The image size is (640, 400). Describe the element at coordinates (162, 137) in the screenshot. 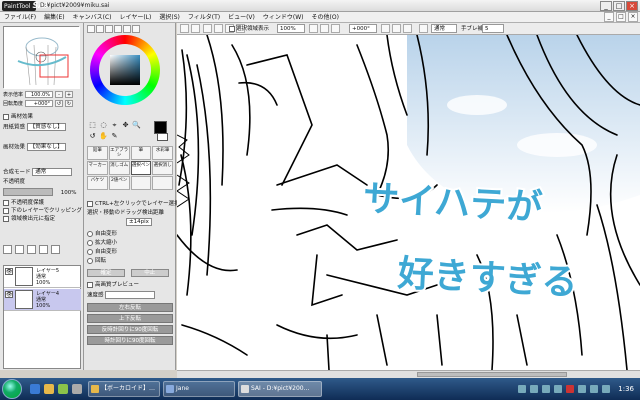

I see `background-color-swatch` at that location.